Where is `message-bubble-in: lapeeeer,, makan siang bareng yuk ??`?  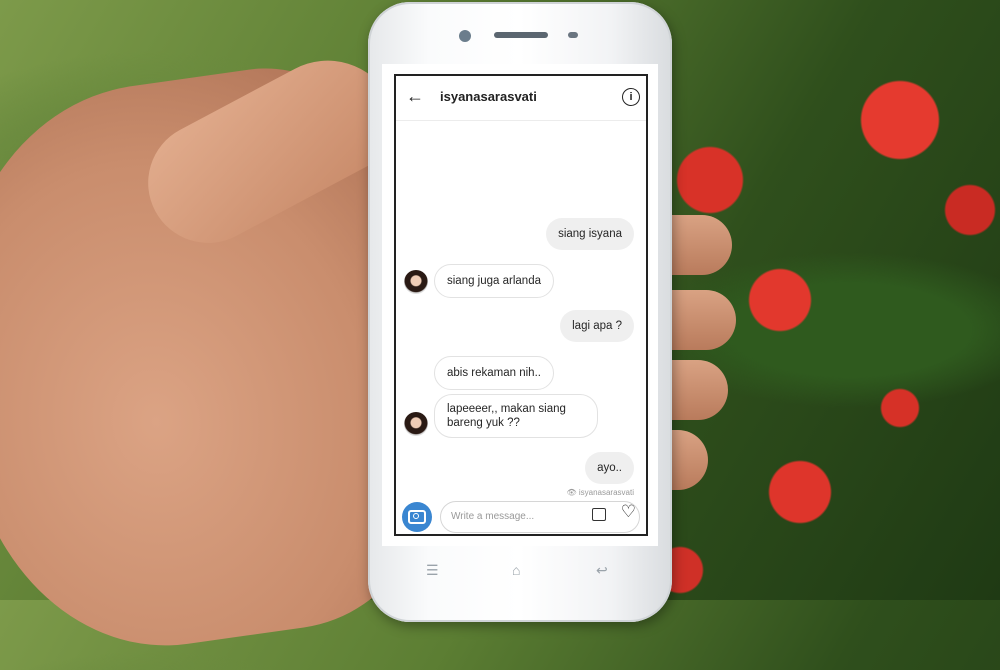 message-bubble-in: lapeeeer,, makan siang bareng yuk ?? is located at coordinates (516, 416).